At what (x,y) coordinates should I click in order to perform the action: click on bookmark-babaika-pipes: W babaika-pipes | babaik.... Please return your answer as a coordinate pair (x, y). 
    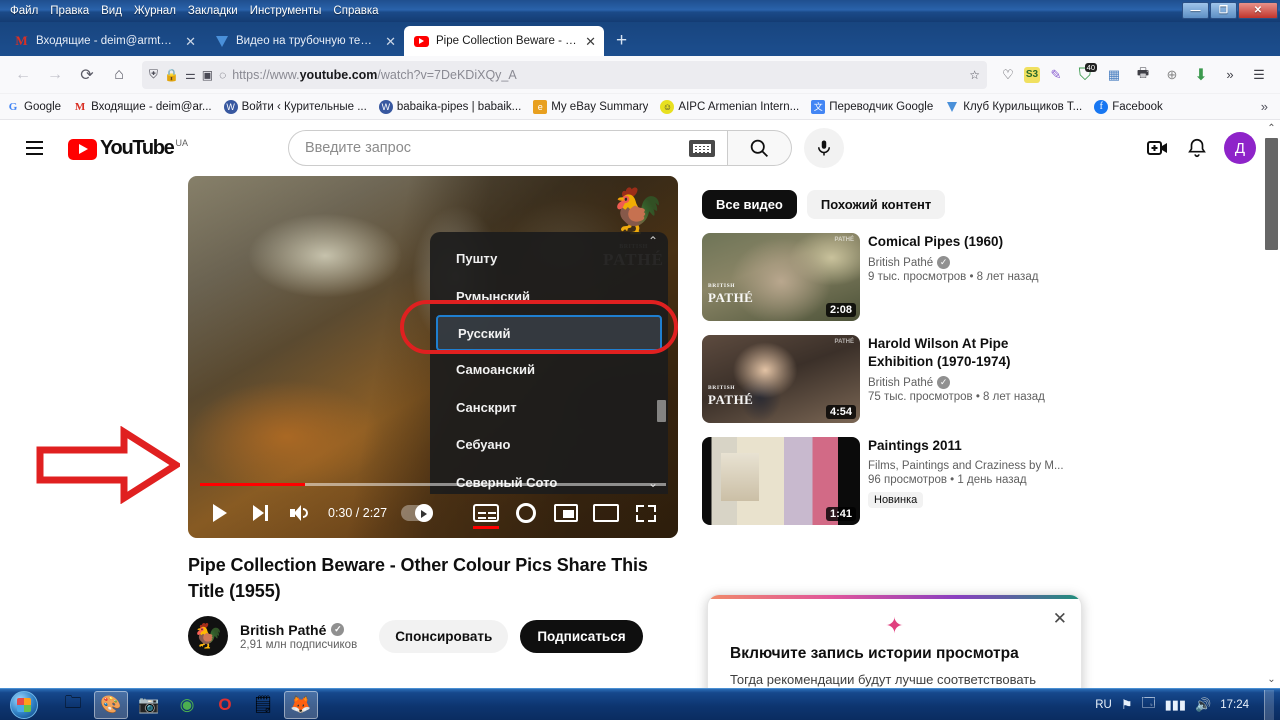
    Looking at the image, I should click on (449, 106).